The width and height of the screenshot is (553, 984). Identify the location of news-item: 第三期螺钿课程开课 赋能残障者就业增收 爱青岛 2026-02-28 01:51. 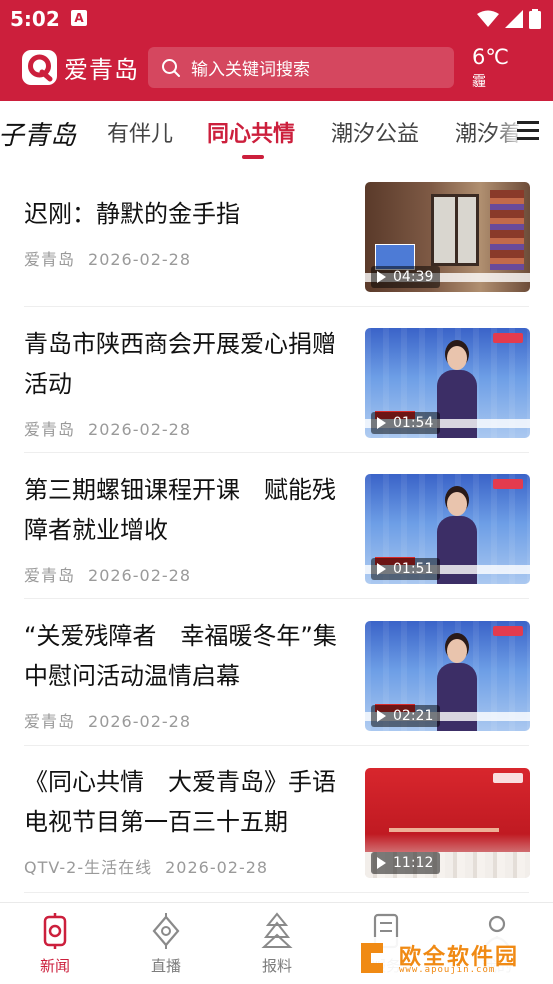
(276, 526).